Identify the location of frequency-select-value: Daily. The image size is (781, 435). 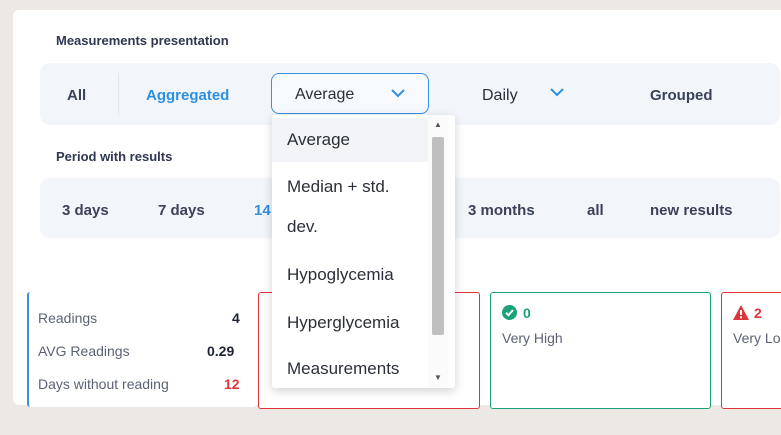
(500, 95).